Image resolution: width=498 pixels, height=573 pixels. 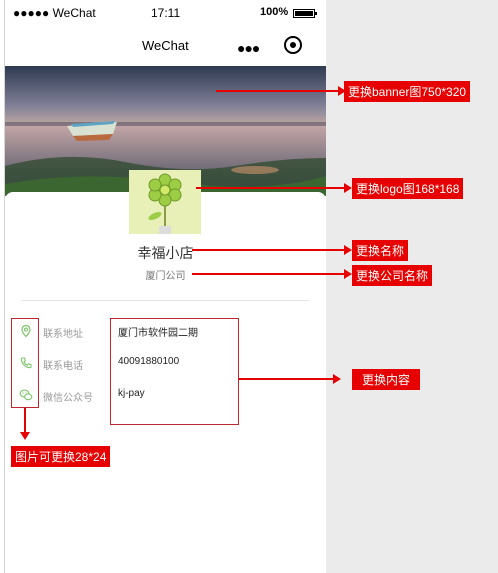 What do you see at coordinates (392, 275) in the screenshot?
I see `callout-company: 更换公司名称` at bounding box center [392, 275].